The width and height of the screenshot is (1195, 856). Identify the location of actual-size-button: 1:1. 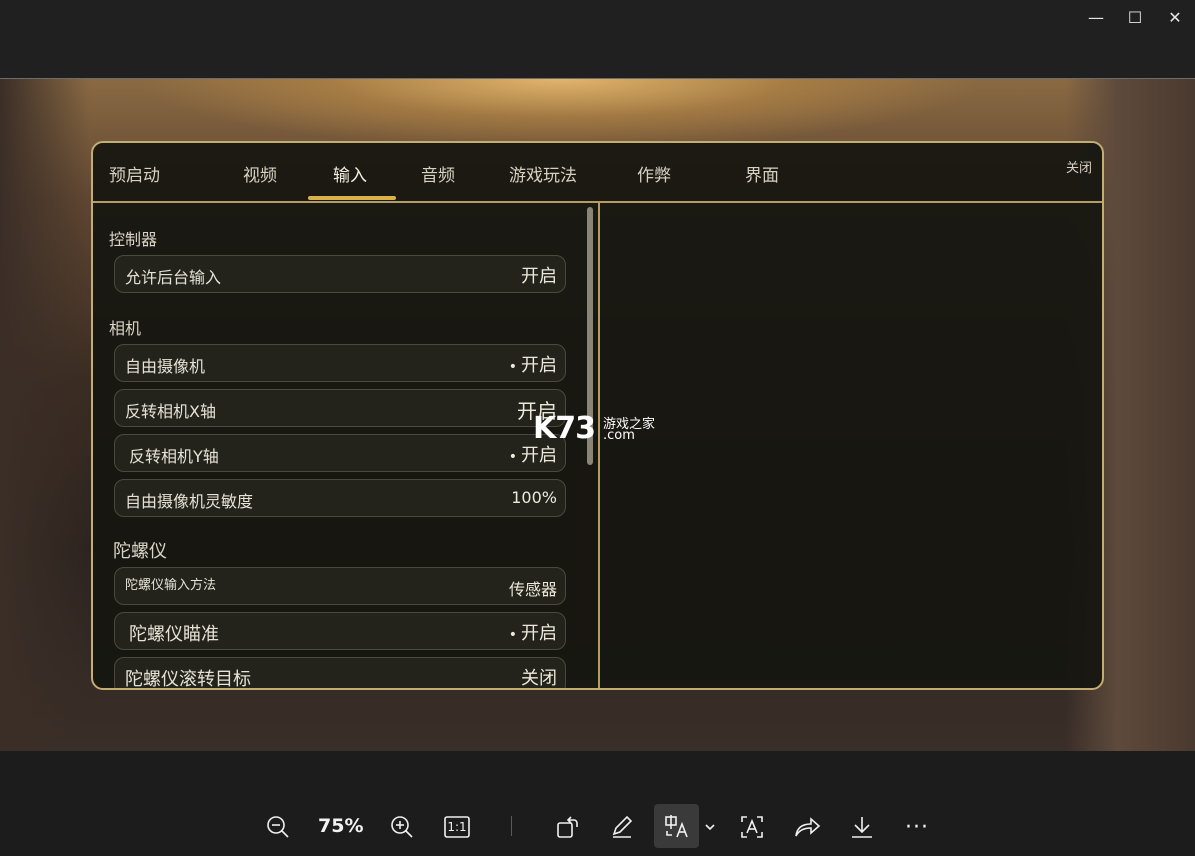
(457, 827).